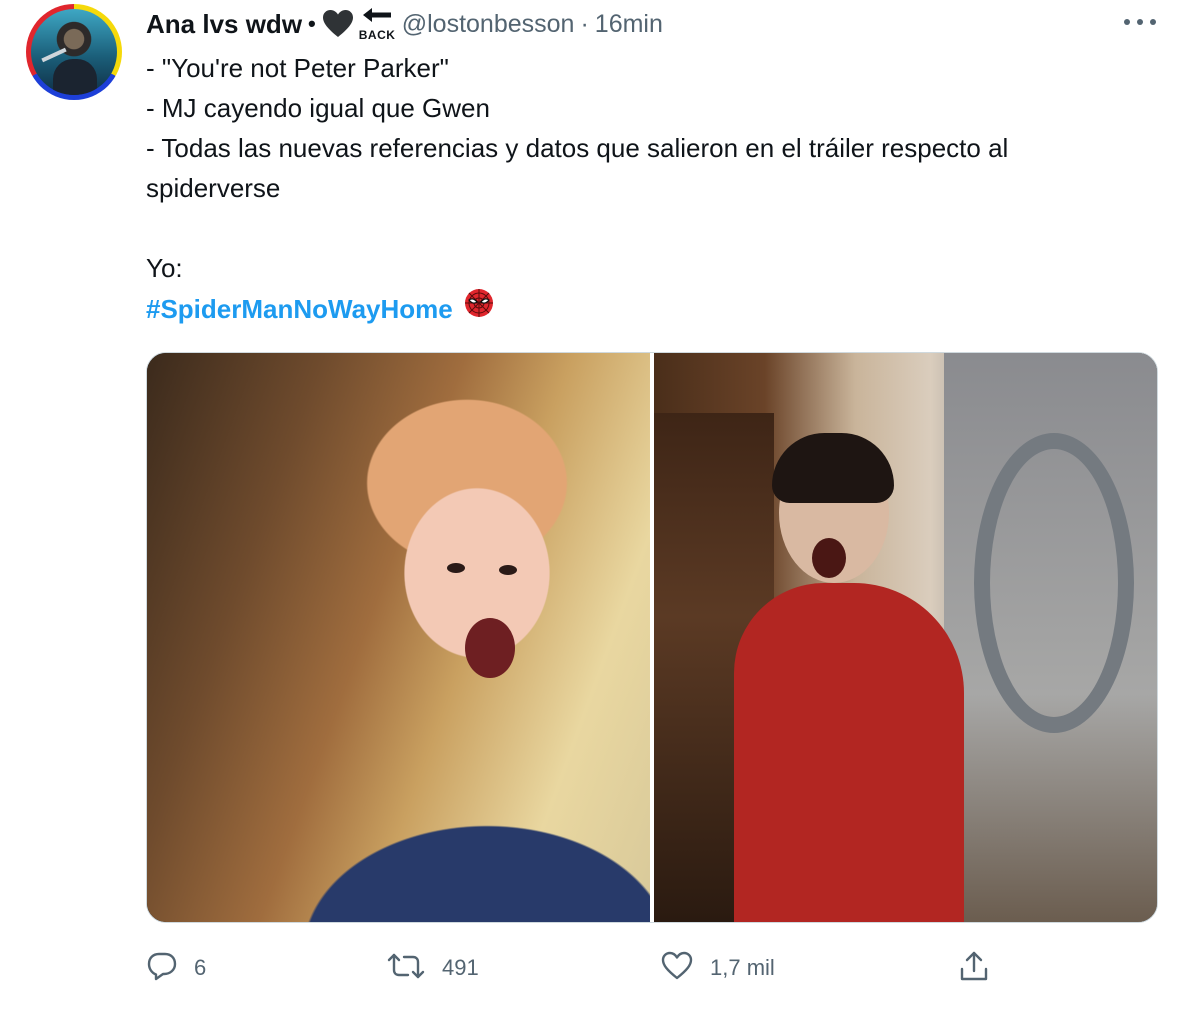 Image resolution: width=1188 pixels, height=1020 pixels. I want to click on tweet-line: - MJ cayendo igual que Gwen, so click(318, 108).